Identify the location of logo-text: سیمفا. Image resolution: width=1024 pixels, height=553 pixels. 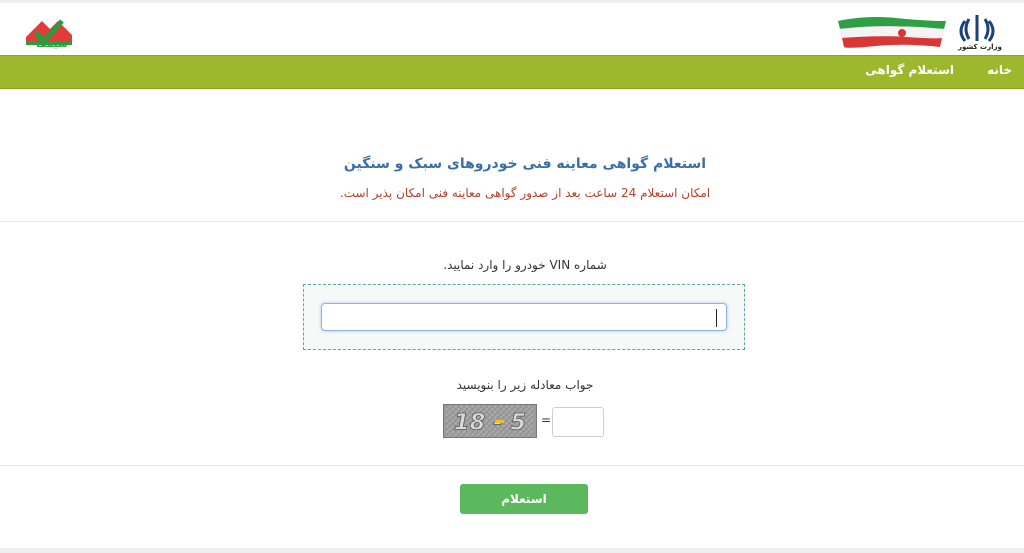
(52, 44).